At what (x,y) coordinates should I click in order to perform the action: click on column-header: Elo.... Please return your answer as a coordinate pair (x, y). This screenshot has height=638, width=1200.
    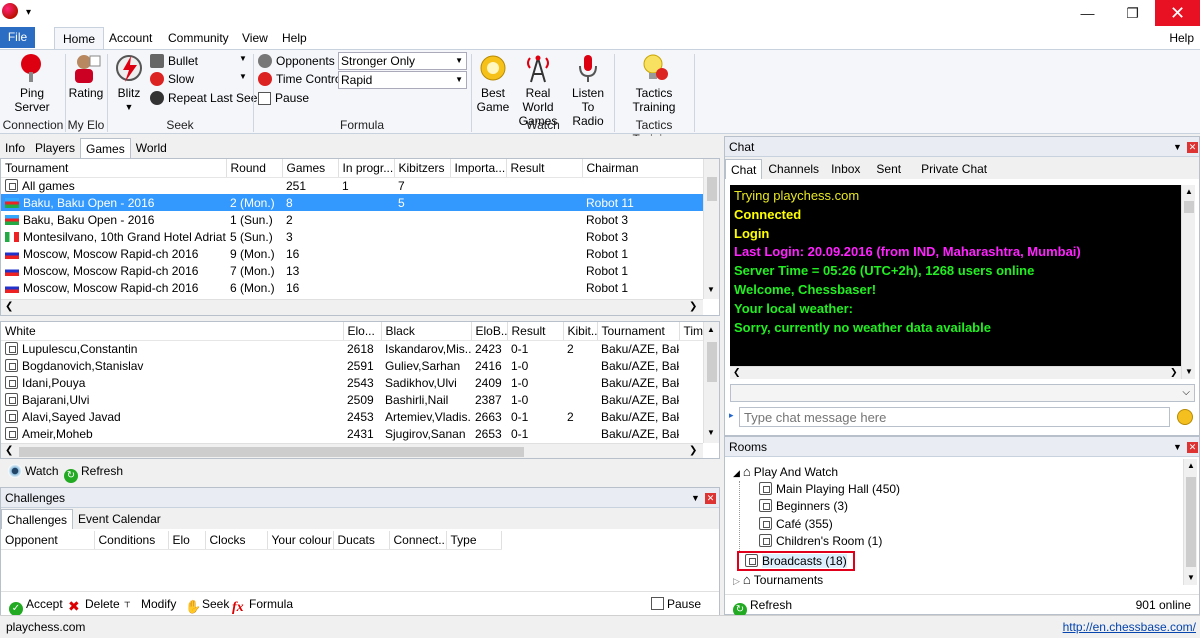
    Looking at the image, I should click on (362, 331).